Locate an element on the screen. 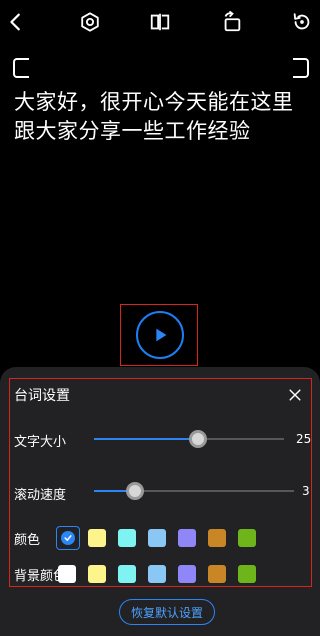 This screenshot has width=320, height=636. text-color-label: 颜色 is located at coordinates (27, 540).